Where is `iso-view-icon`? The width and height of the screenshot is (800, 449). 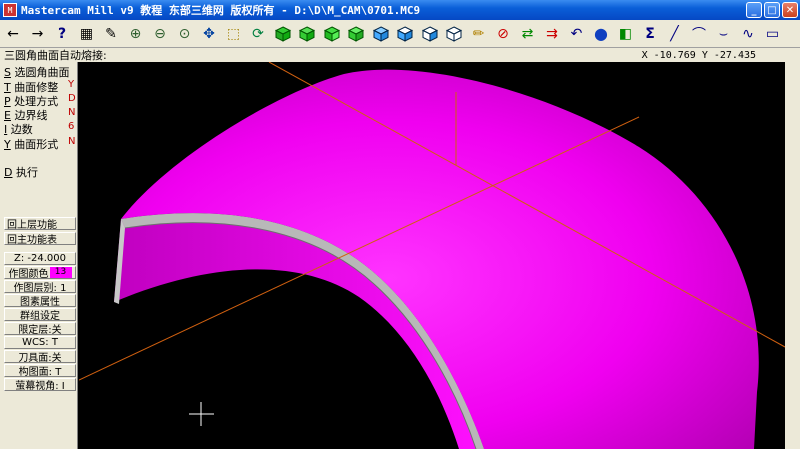 iso-view-icon is located at coordinates (356, 34).